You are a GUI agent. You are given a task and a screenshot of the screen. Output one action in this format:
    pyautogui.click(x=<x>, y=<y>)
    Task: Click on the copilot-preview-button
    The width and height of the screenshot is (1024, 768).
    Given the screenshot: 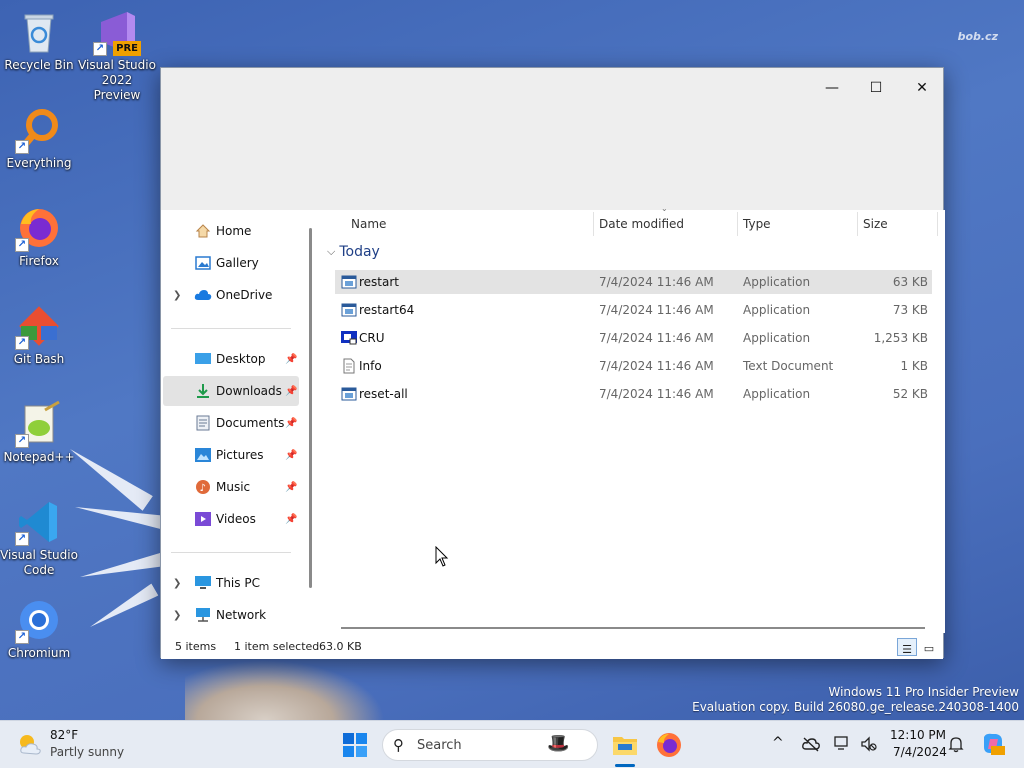 What is the action you would take?
    pyautogui.click(x=993, y=744)
    